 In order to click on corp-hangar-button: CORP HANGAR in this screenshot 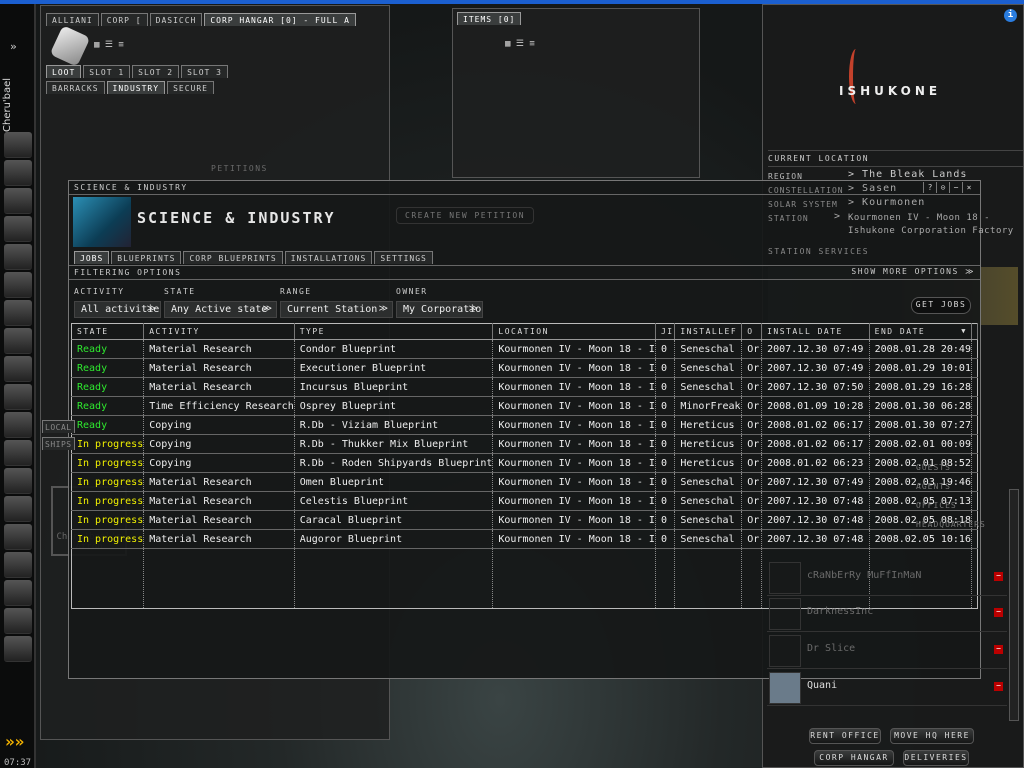, I will do `click(854, 758)`.